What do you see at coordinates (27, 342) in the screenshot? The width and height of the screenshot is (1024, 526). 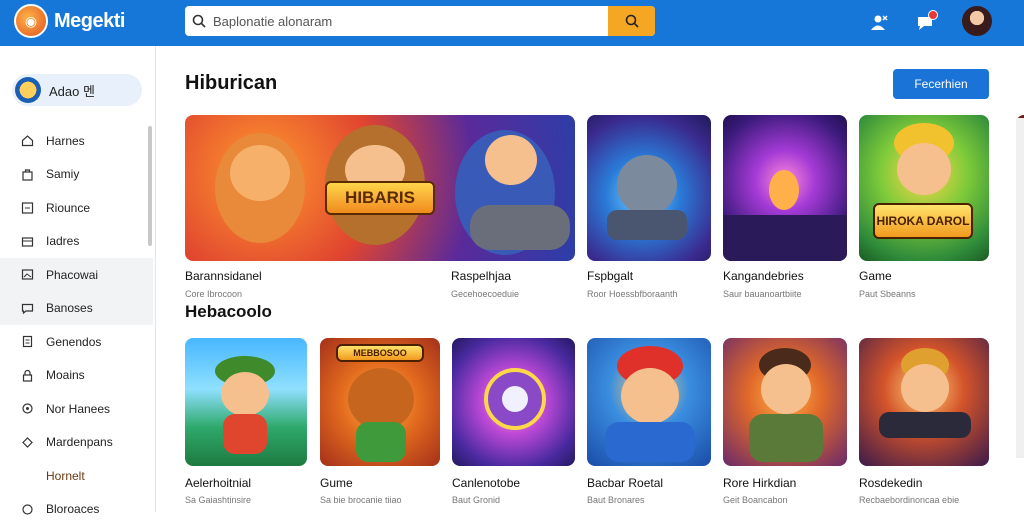 I see `doc-icon` at bounding box center [27, 342].